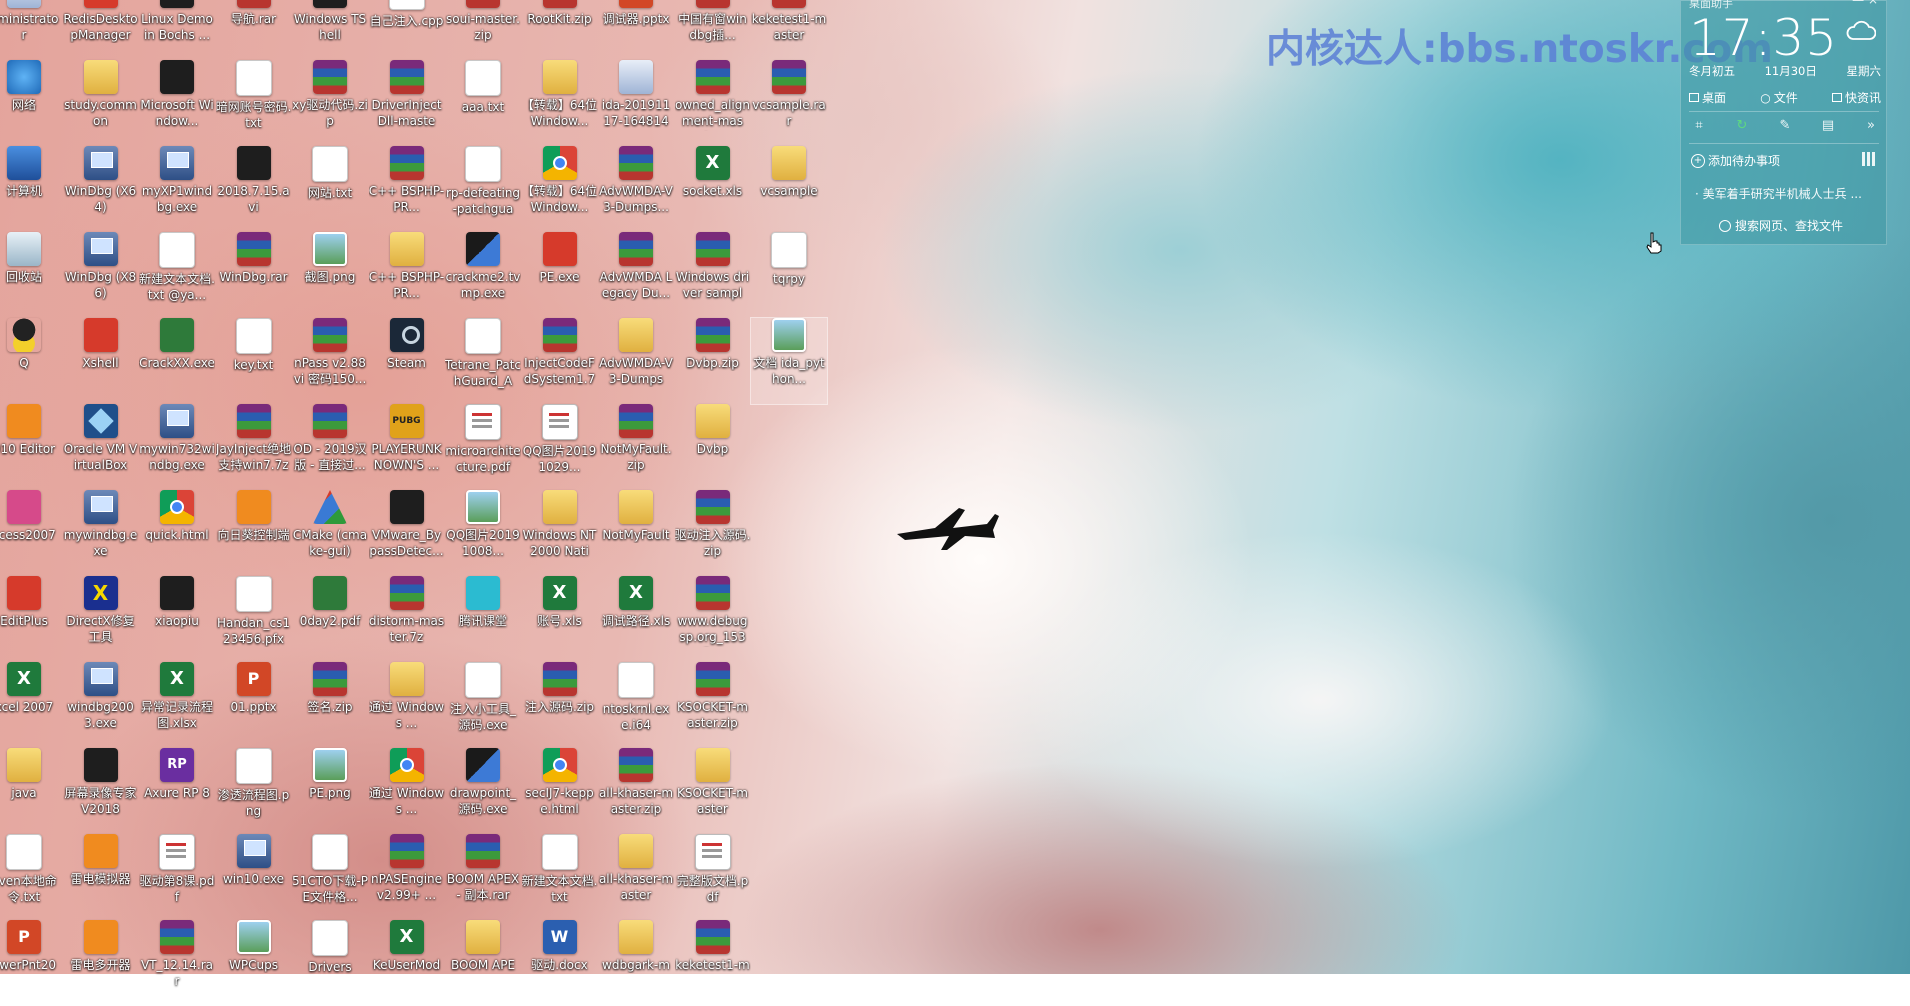  Describe the element at coordinates (483, 877) in the screenshot. I see `desktop-icon: BOOM APEX - 副本.rar` at that location.